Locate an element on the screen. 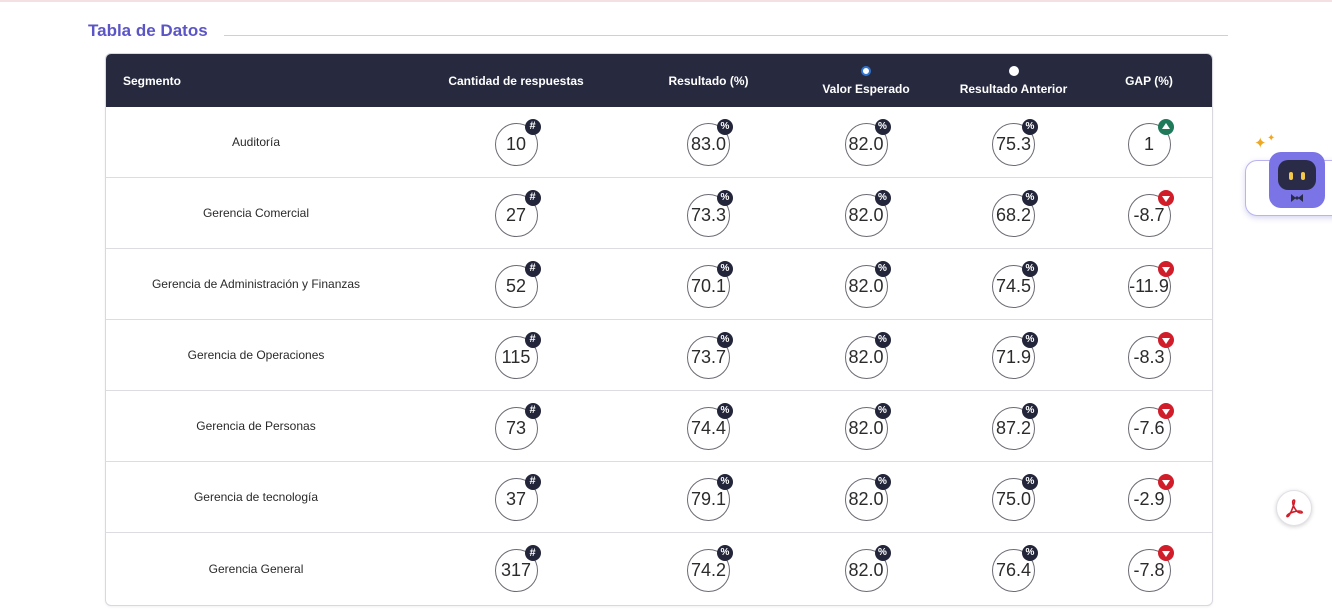  robot-bowtie-icon is located at coordinates (1297, 198).